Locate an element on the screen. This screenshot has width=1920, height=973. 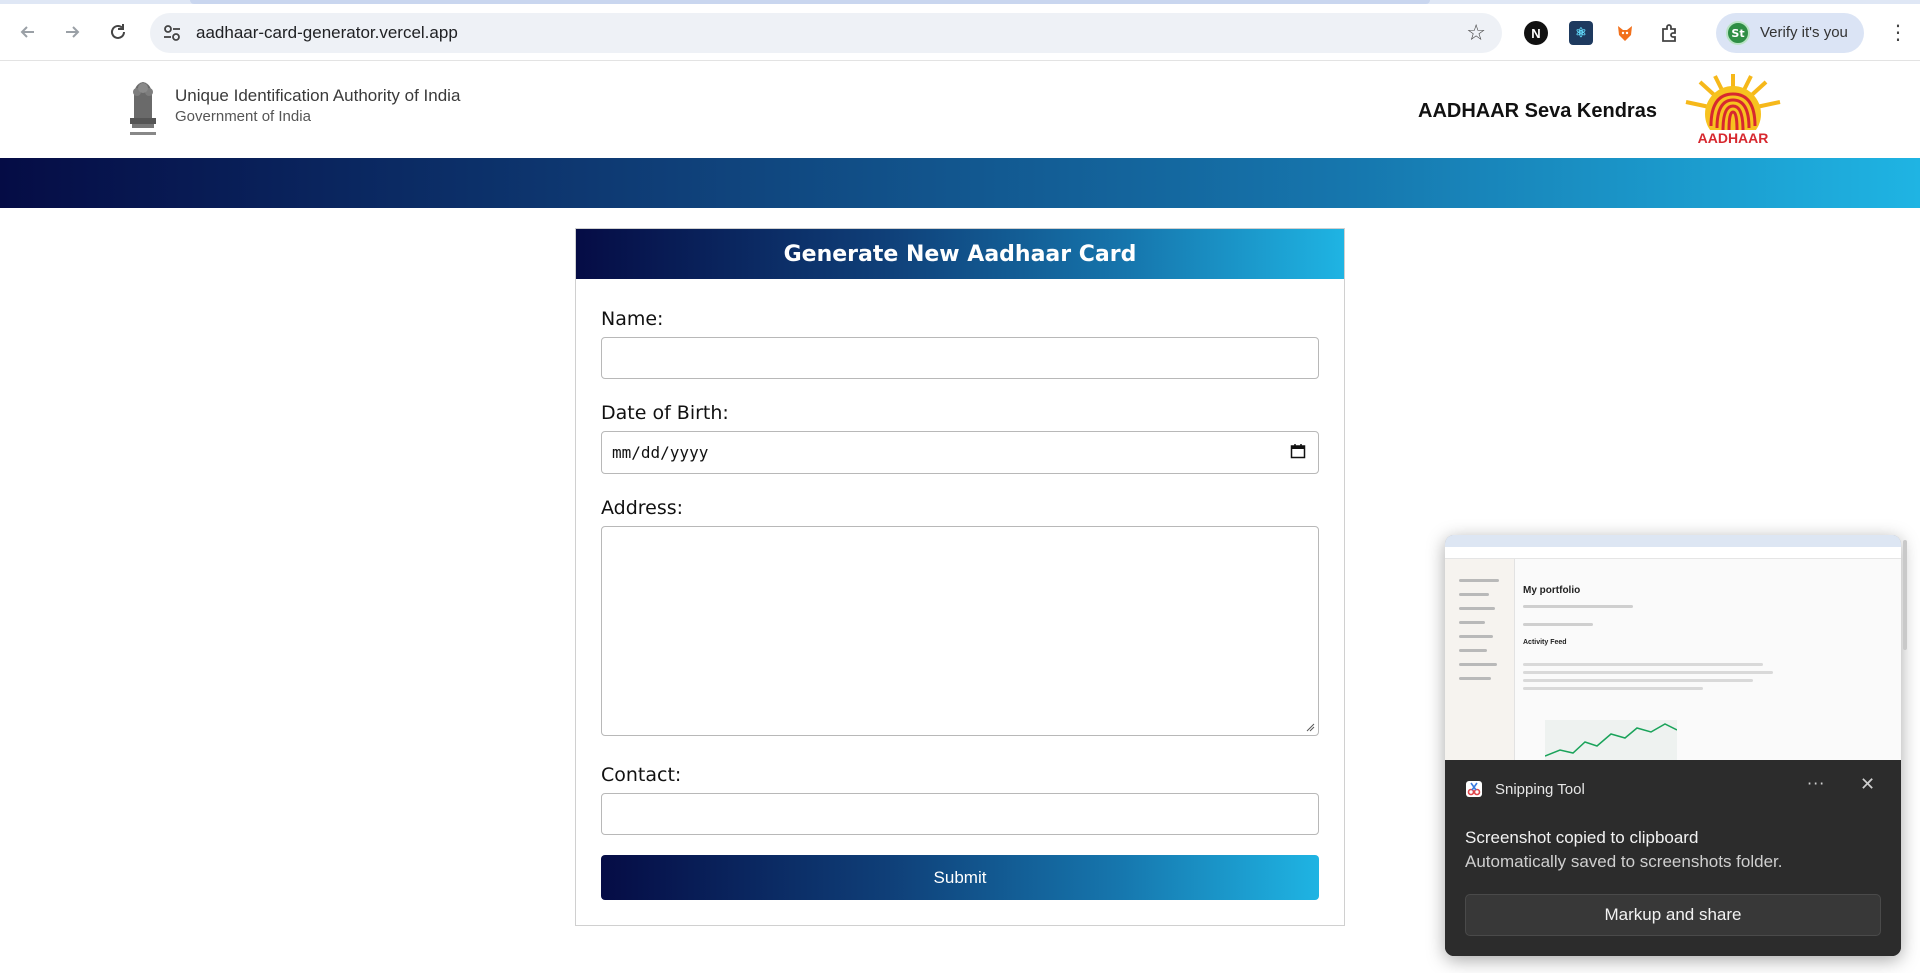
site-settings-icon is located at coordinates (172, 33).